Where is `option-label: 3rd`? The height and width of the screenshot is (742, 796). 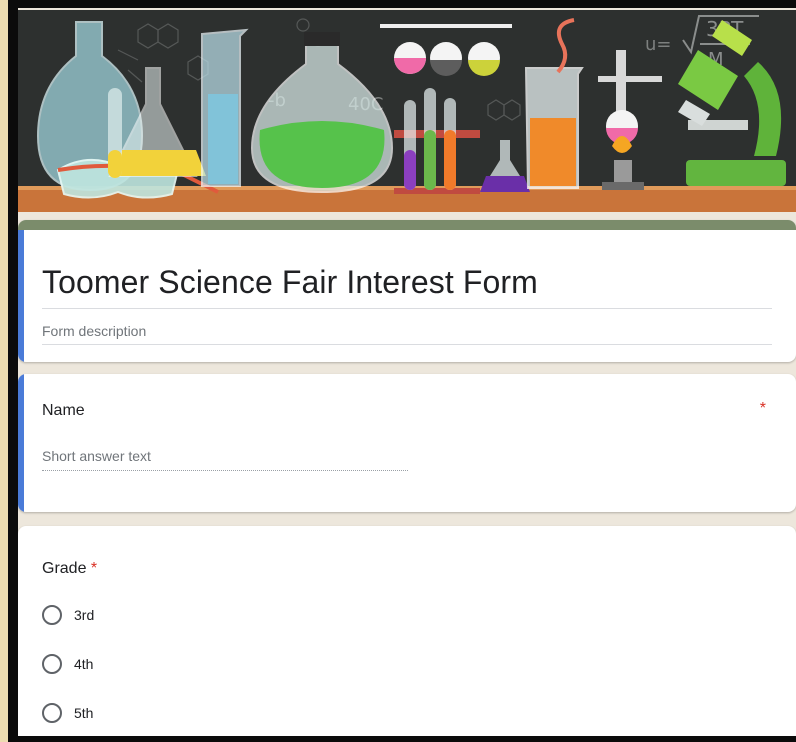 option-label: 3rd is located at coordinates (84, 615).